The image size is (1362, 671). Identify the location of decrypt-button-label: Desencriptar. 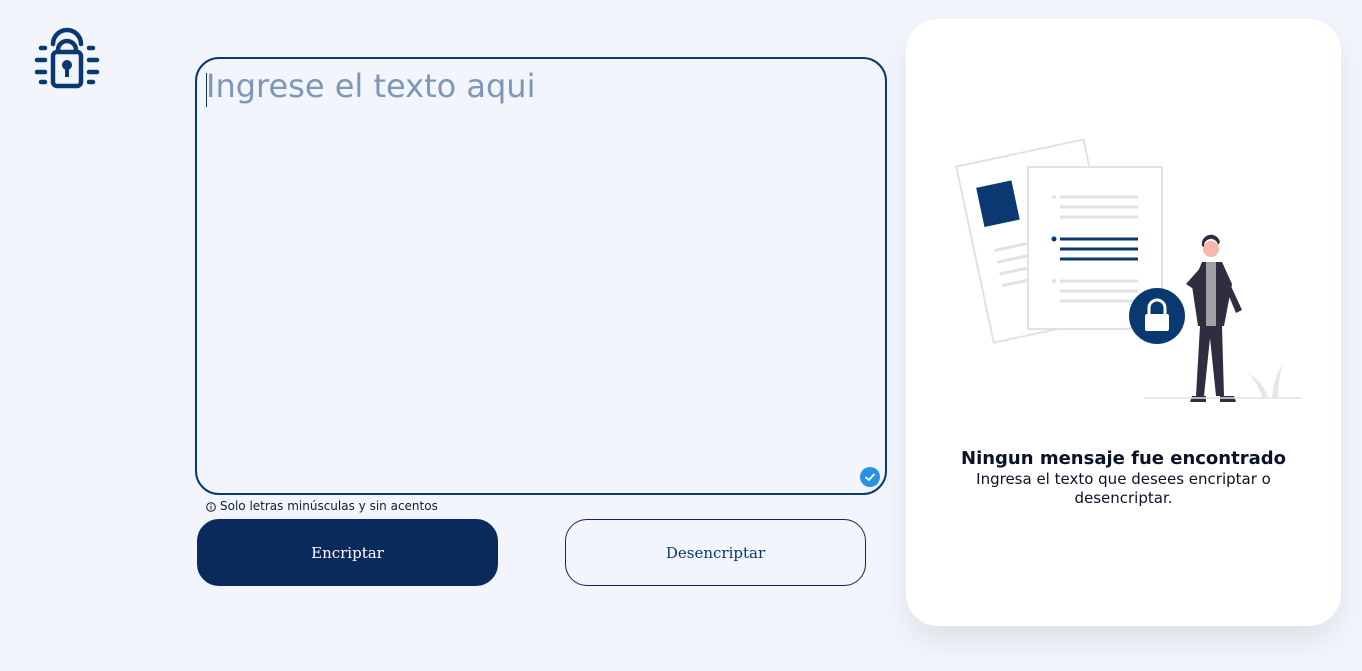
(715, 552).